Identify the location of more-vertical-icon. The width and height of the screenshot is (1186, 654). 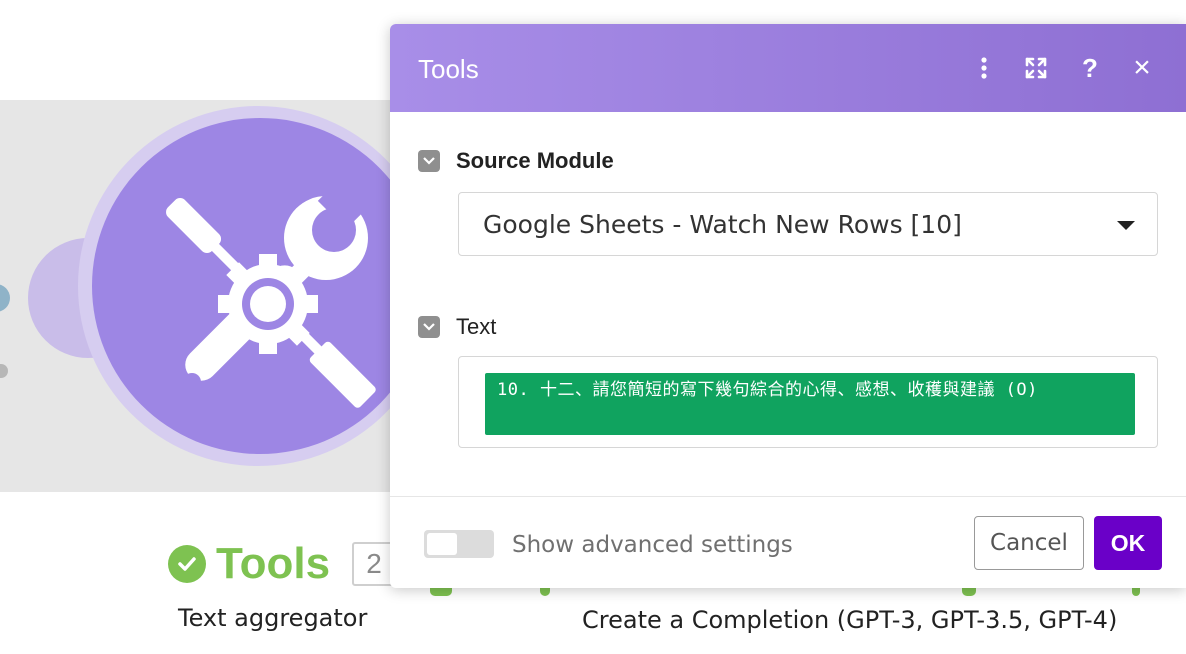
(984, 68).